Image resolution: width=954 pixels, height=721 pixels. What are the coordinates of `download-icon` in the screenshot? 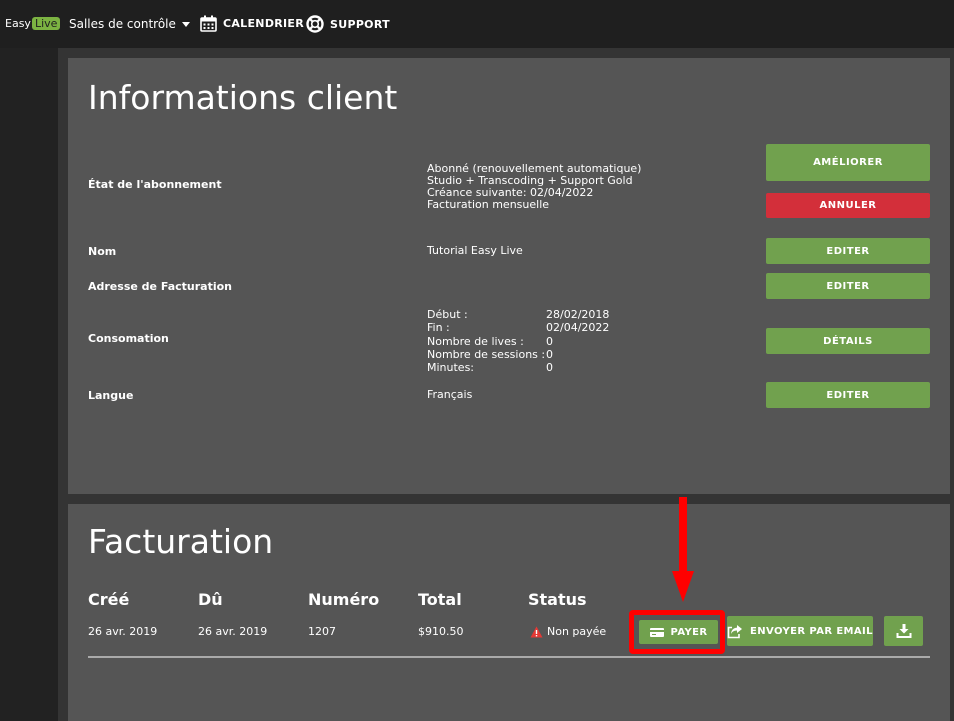 It's located at (903, 630).